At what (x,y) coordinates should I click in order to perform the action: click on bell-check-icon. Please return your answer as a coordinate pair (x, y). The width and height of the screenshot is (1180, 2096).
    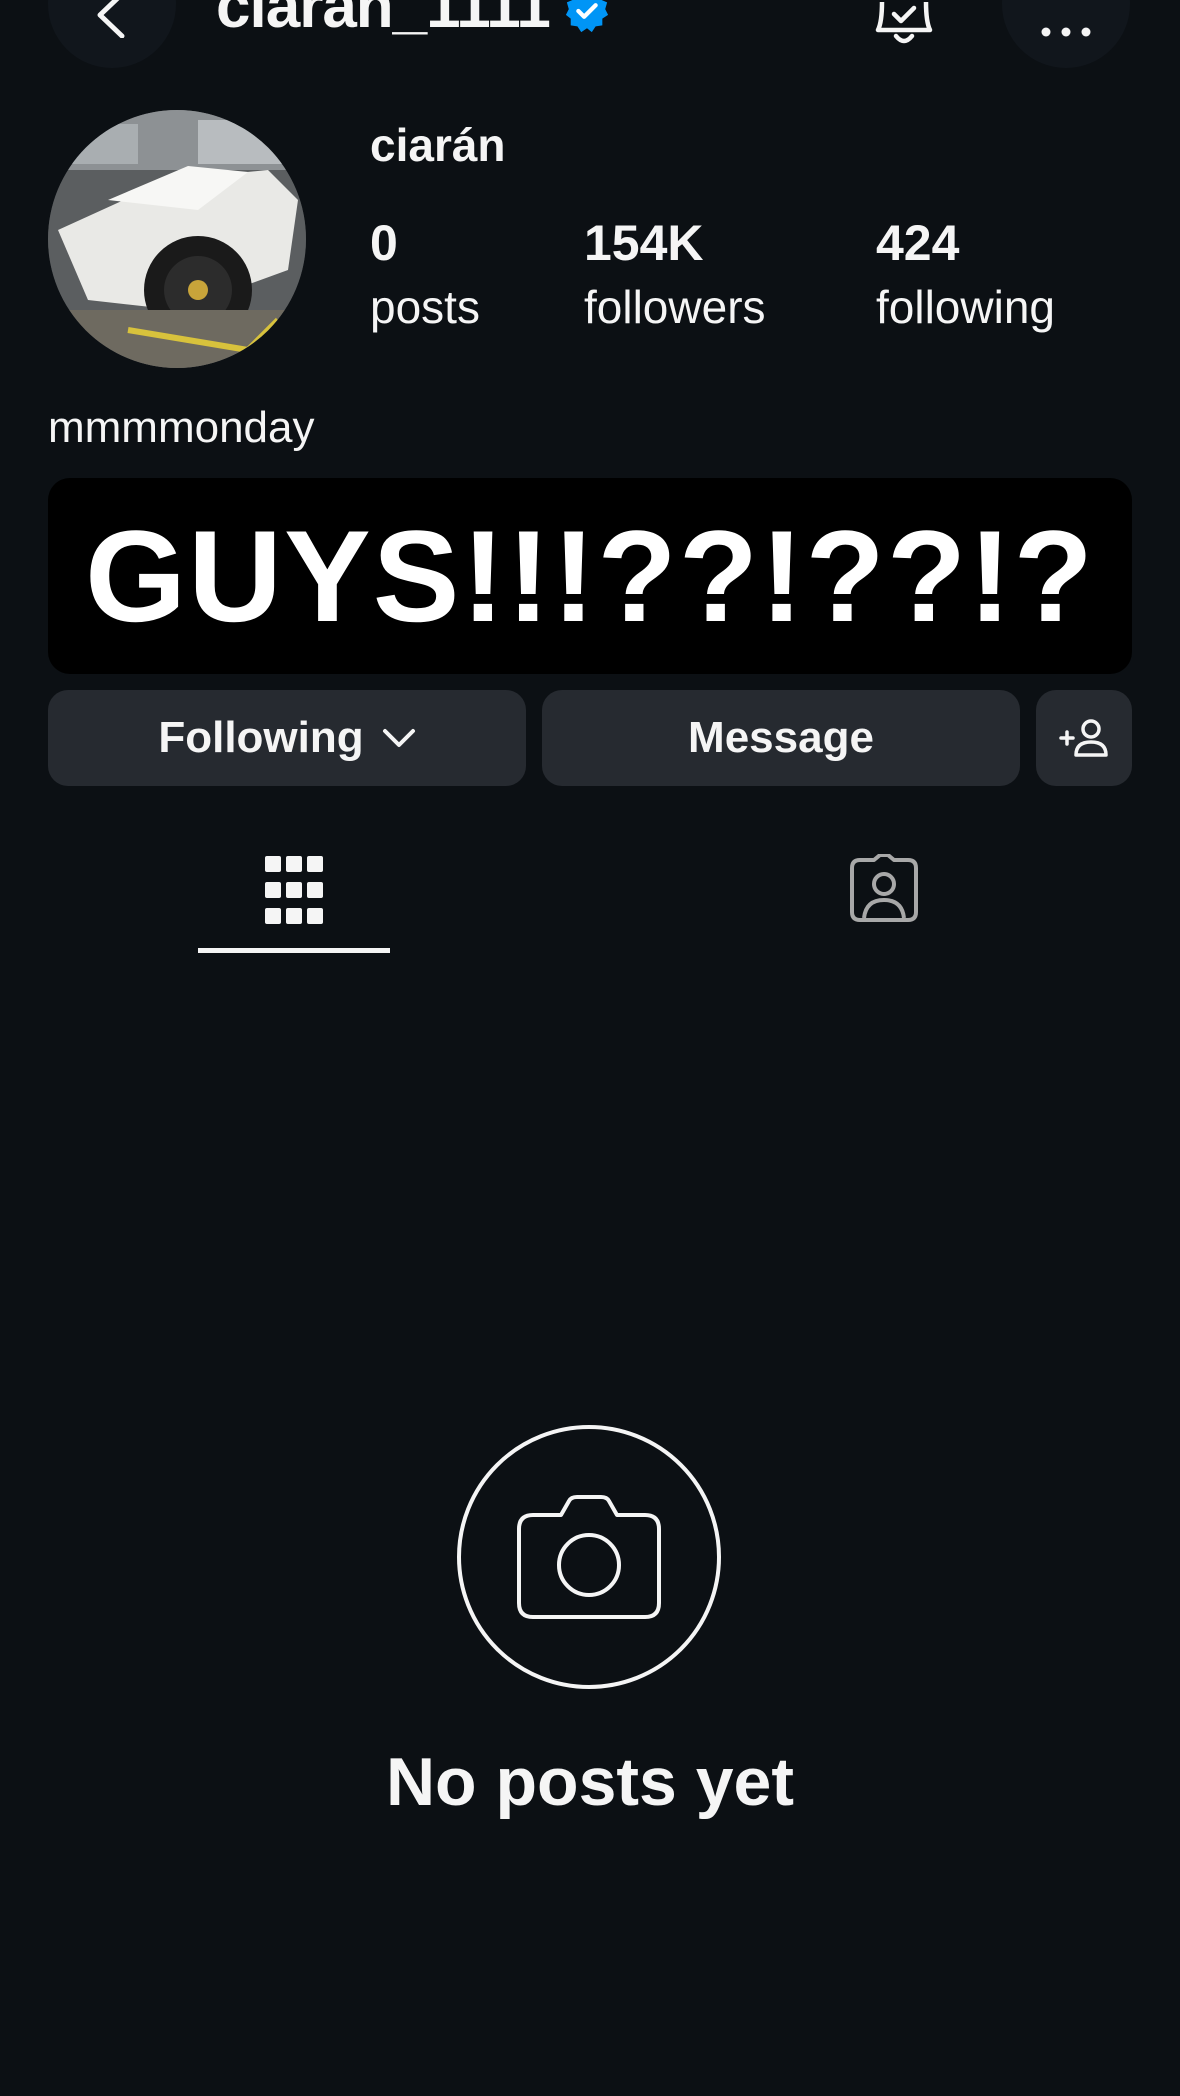
    Looking at the image, I should click on (904, 22).